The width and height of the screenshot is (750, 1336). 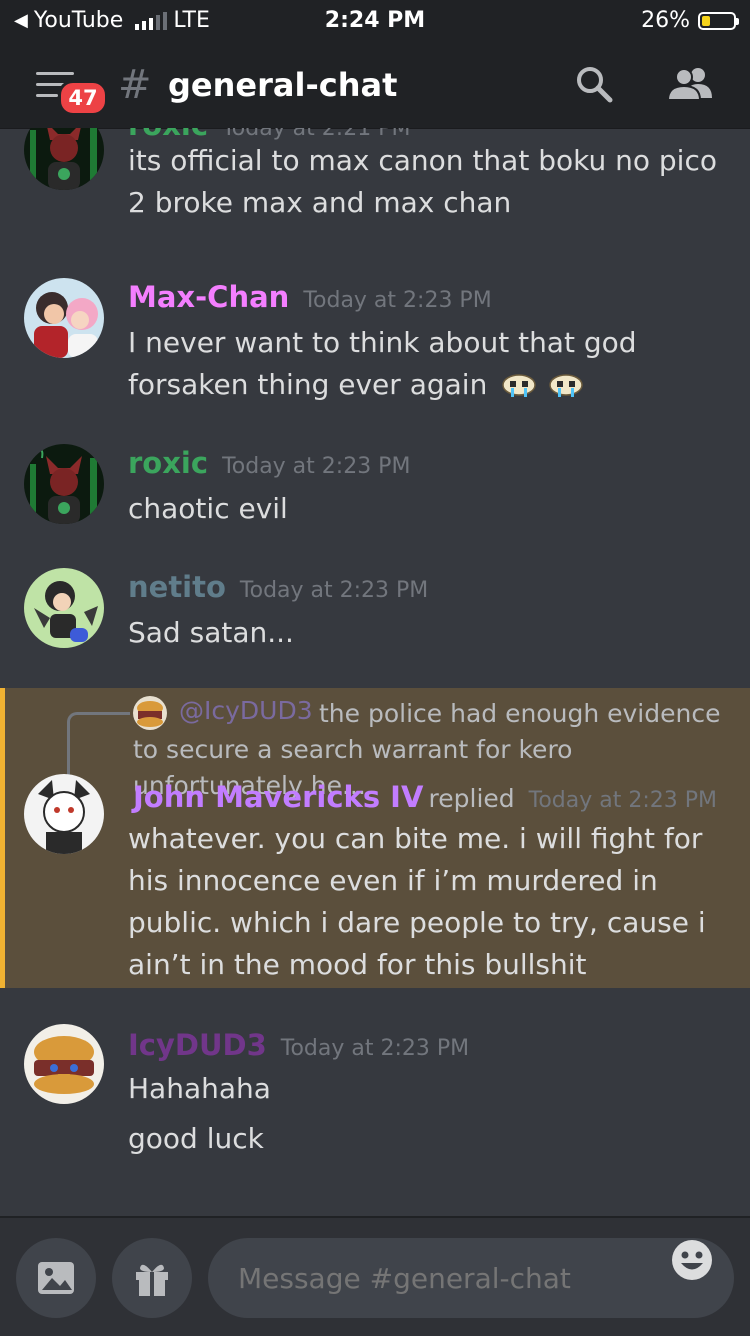 I want to click on channel-title: general-chat, so click(x=282, y=85).